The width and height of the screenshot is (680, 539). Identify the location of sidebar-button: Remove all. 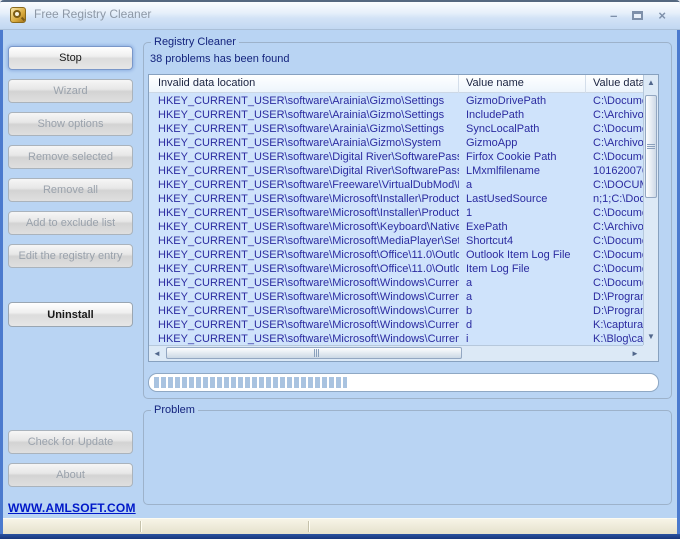
(70, 190).